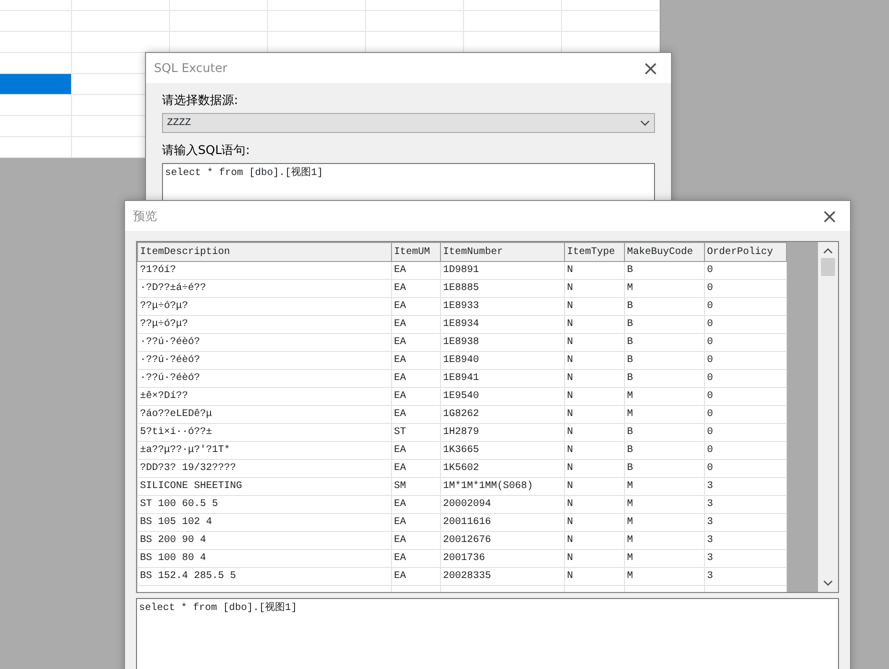  What do you see at coordinates (265, 397) in the screenshot?
I see `table-cell: ±ê×?Dí??` at bounding box center [265, 397].